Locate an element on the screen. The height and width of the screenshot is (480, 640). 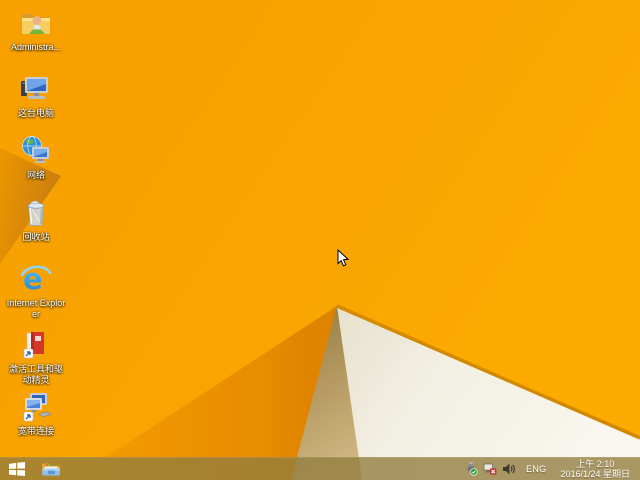
desktop-icon-activation-tools: 激活工具和驱动精灵 is located at coordinates (36, 357).